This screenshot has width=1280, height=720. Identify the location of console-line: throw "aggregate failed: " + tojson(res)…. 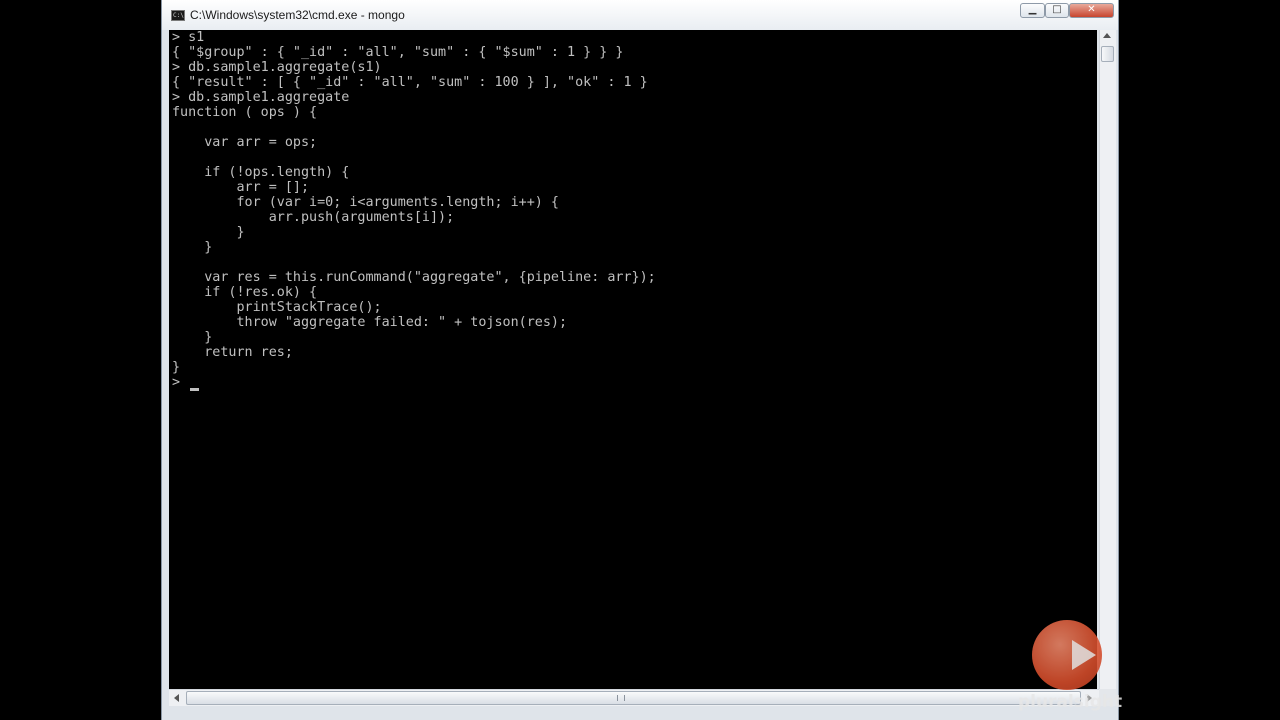
(370, 322).